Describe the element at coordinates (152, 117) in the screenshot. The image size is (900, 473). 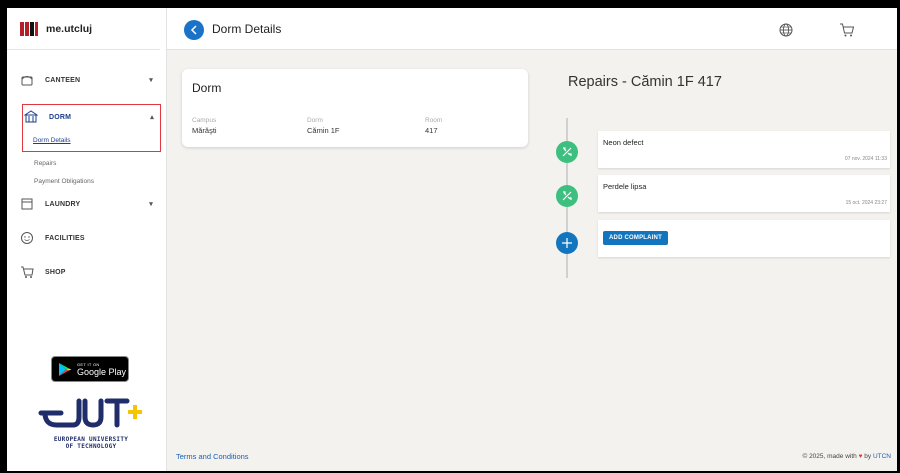
I see `chevron-up-icon: ▴` at that location.